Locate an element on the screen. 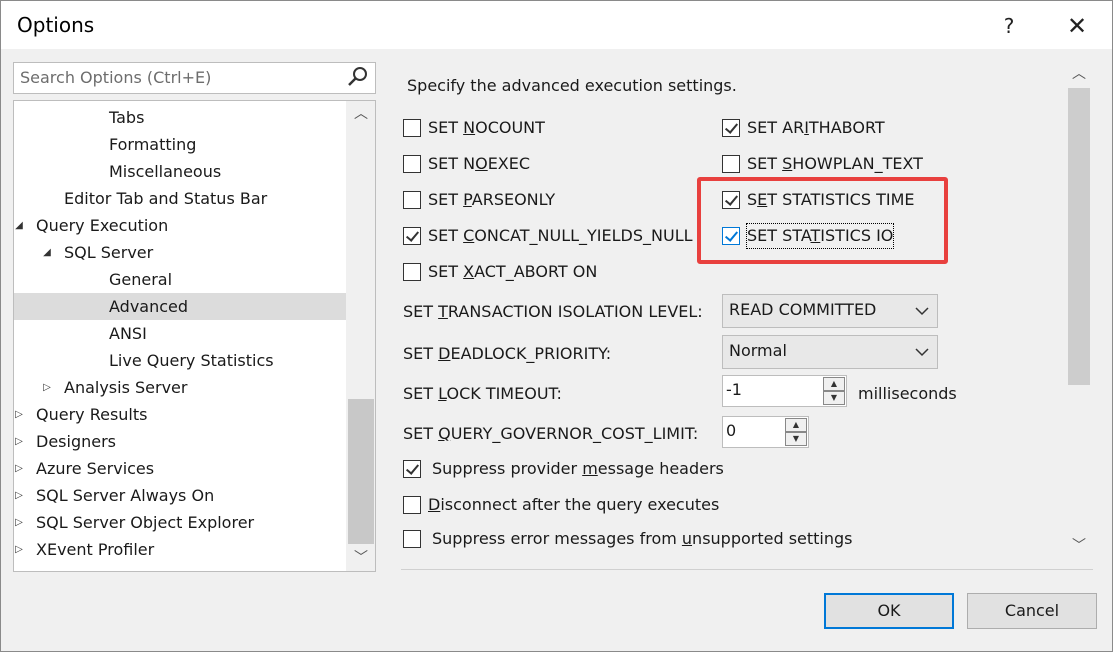 This screenshot has height=652, width=1113. search-options-input: Search Options (Ctrl+E) is located at coordinates (194, 78).